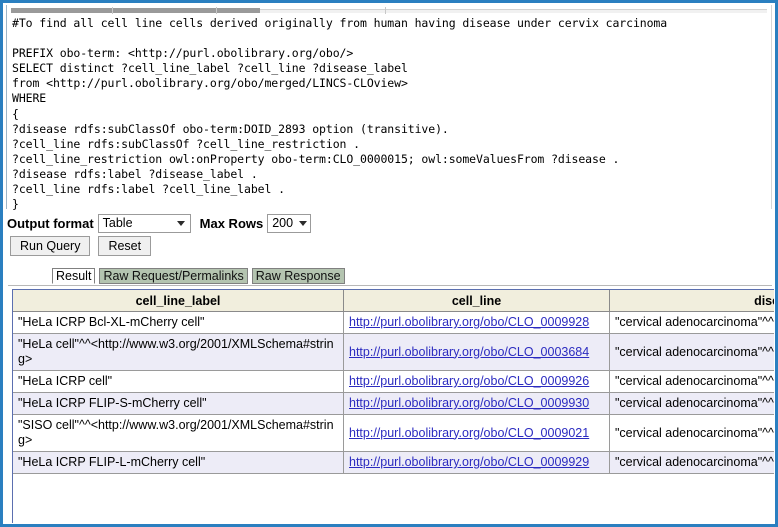  I want to click on table-header-row: cell_line_label cell_line disease_, so click(393, 301).